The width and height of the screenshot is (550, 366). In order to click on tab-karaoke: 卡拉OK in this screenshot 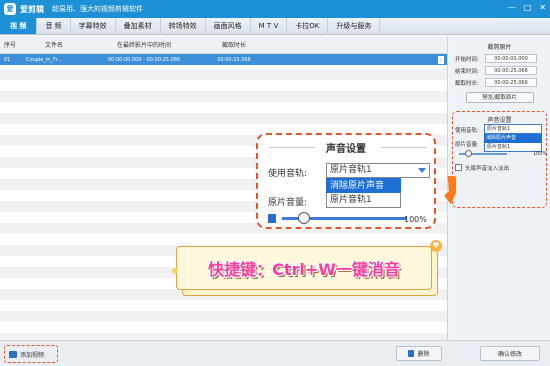, I will do `click(308, 26)`.